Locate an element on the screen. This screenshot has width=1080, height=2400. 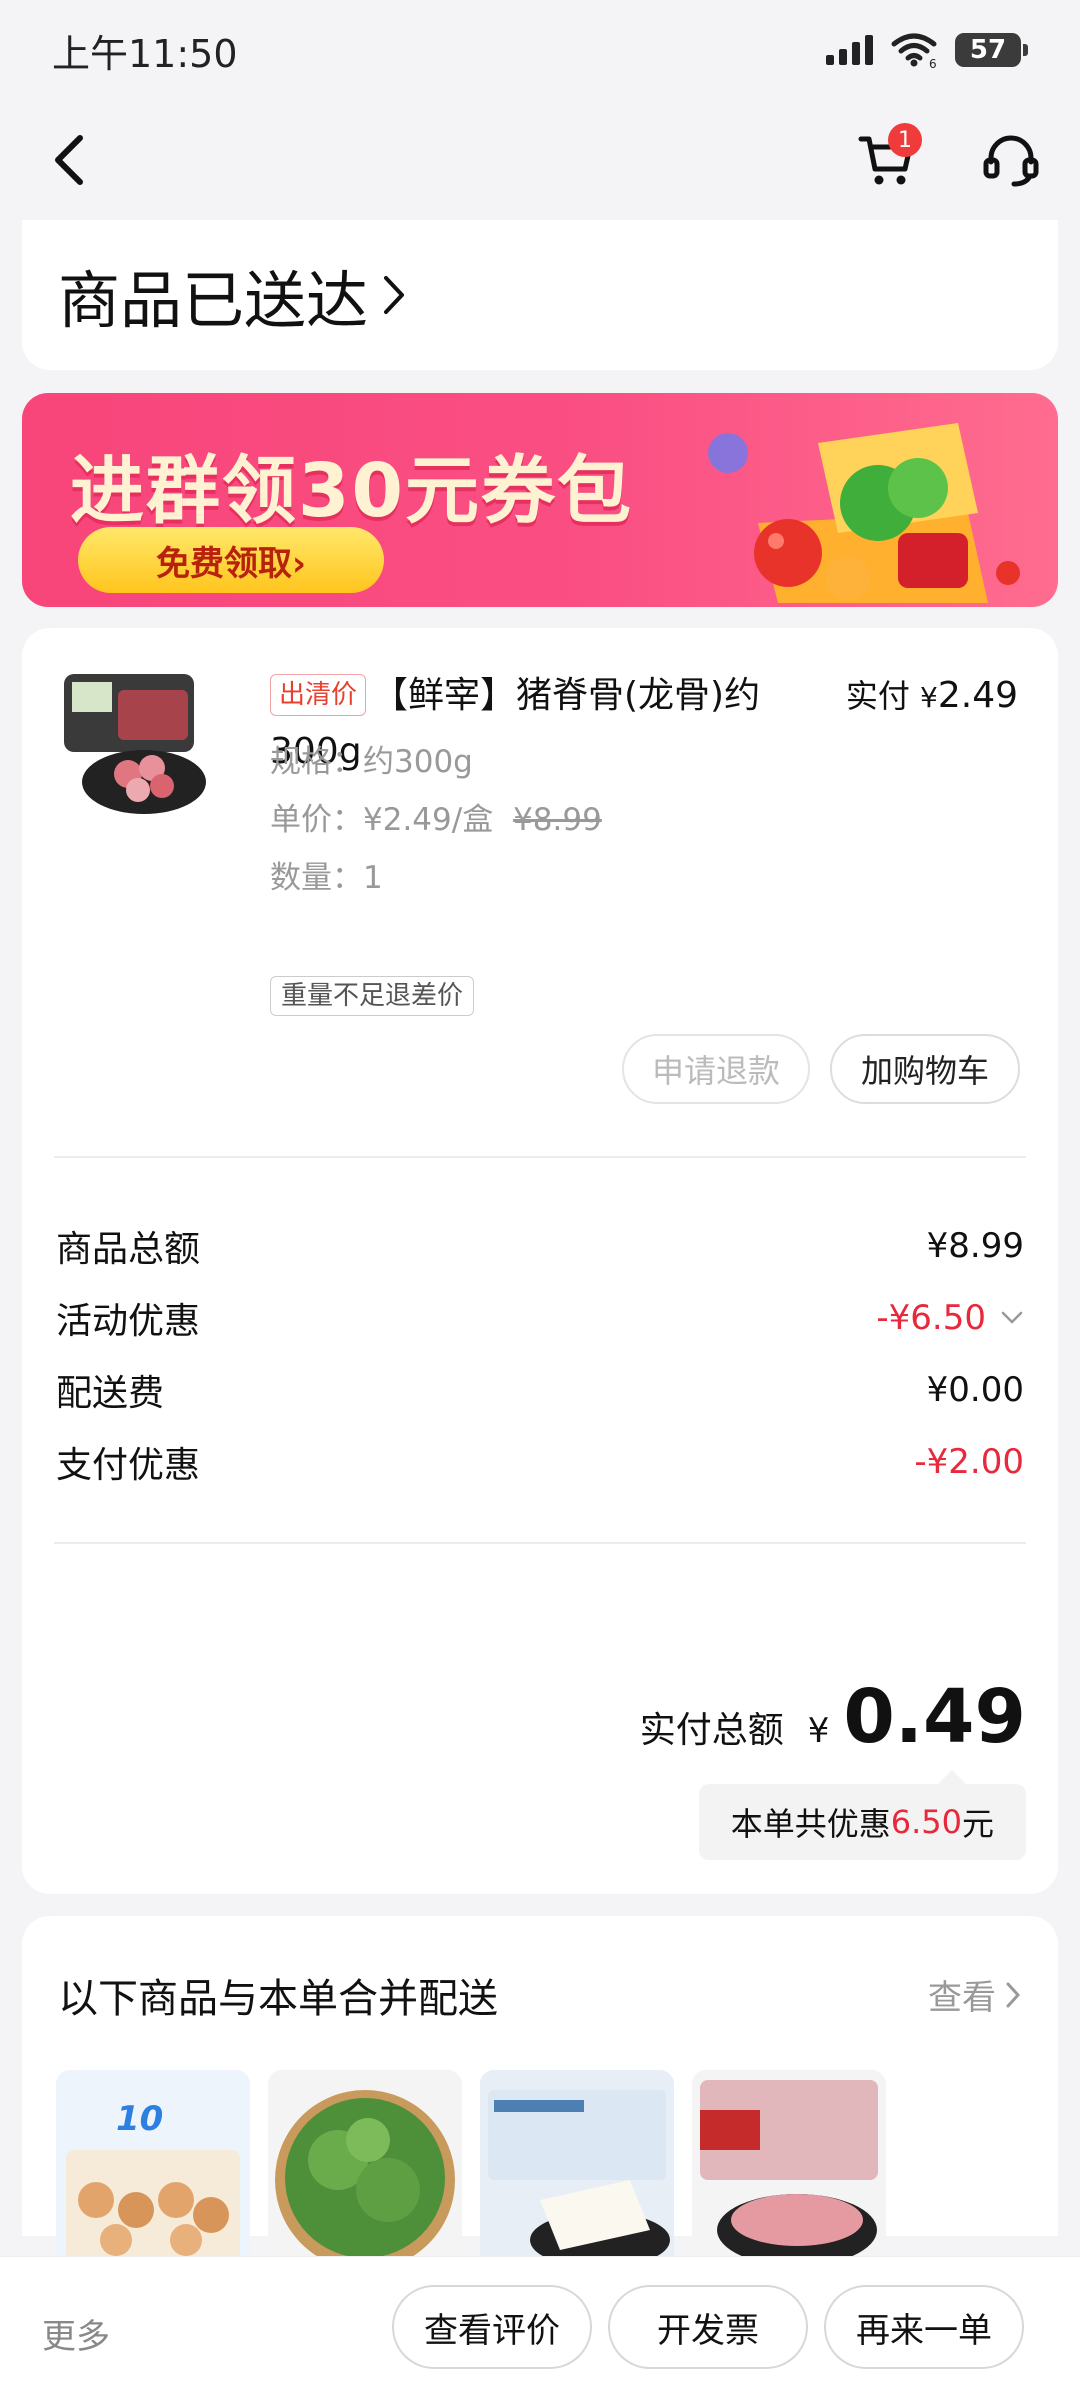
merged-product-kale is located at coordinates (365, 2170).